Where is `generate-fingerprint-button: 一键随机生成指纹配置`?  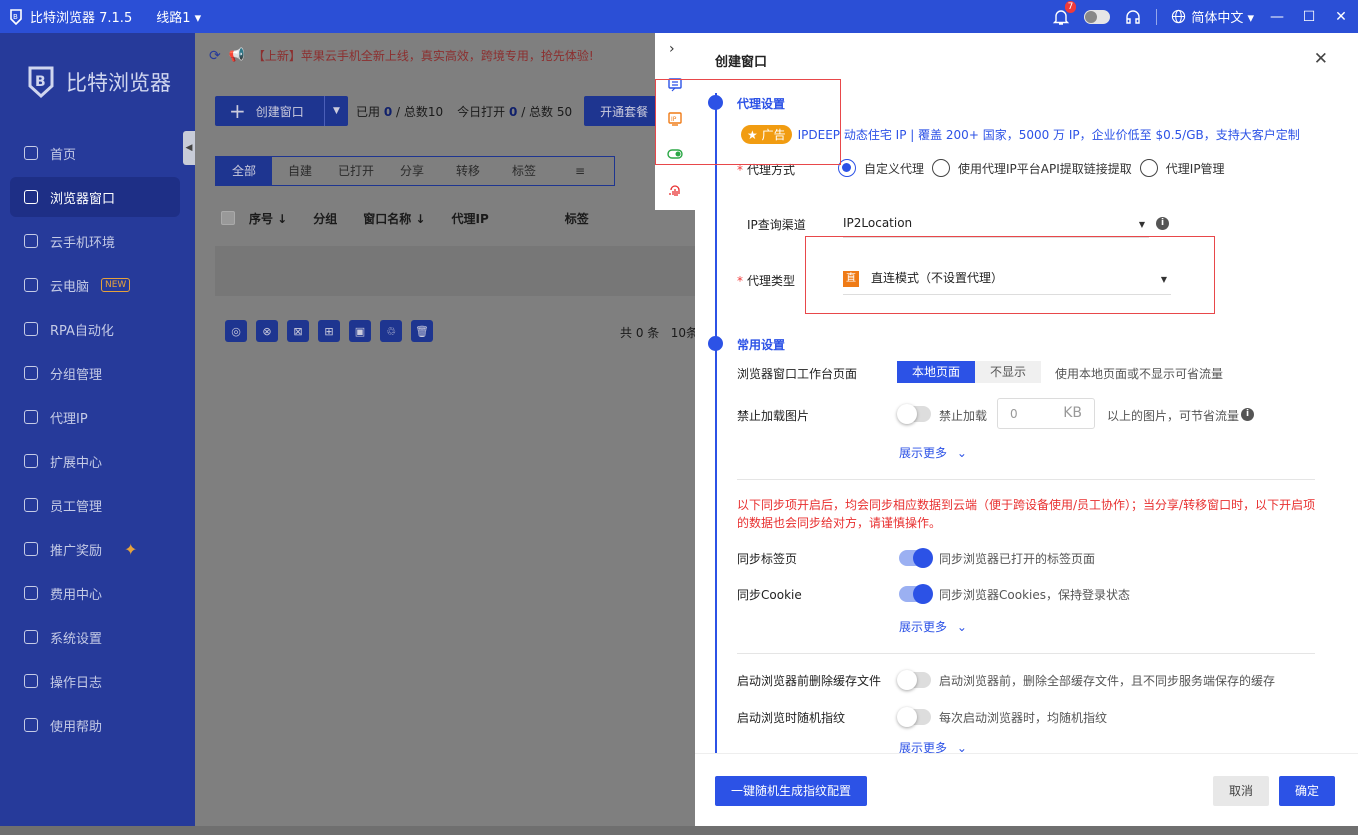 generate-fingerprint-button: 一键随机生成指纹配置 is located at coordinates (791, 791).